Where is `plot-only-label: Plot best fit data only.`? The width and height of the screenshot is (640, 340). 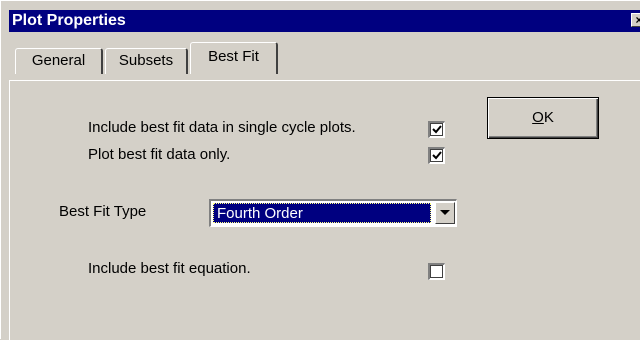 plot-only-label: Plot best fit data only. is located at coordinates (159, 154).